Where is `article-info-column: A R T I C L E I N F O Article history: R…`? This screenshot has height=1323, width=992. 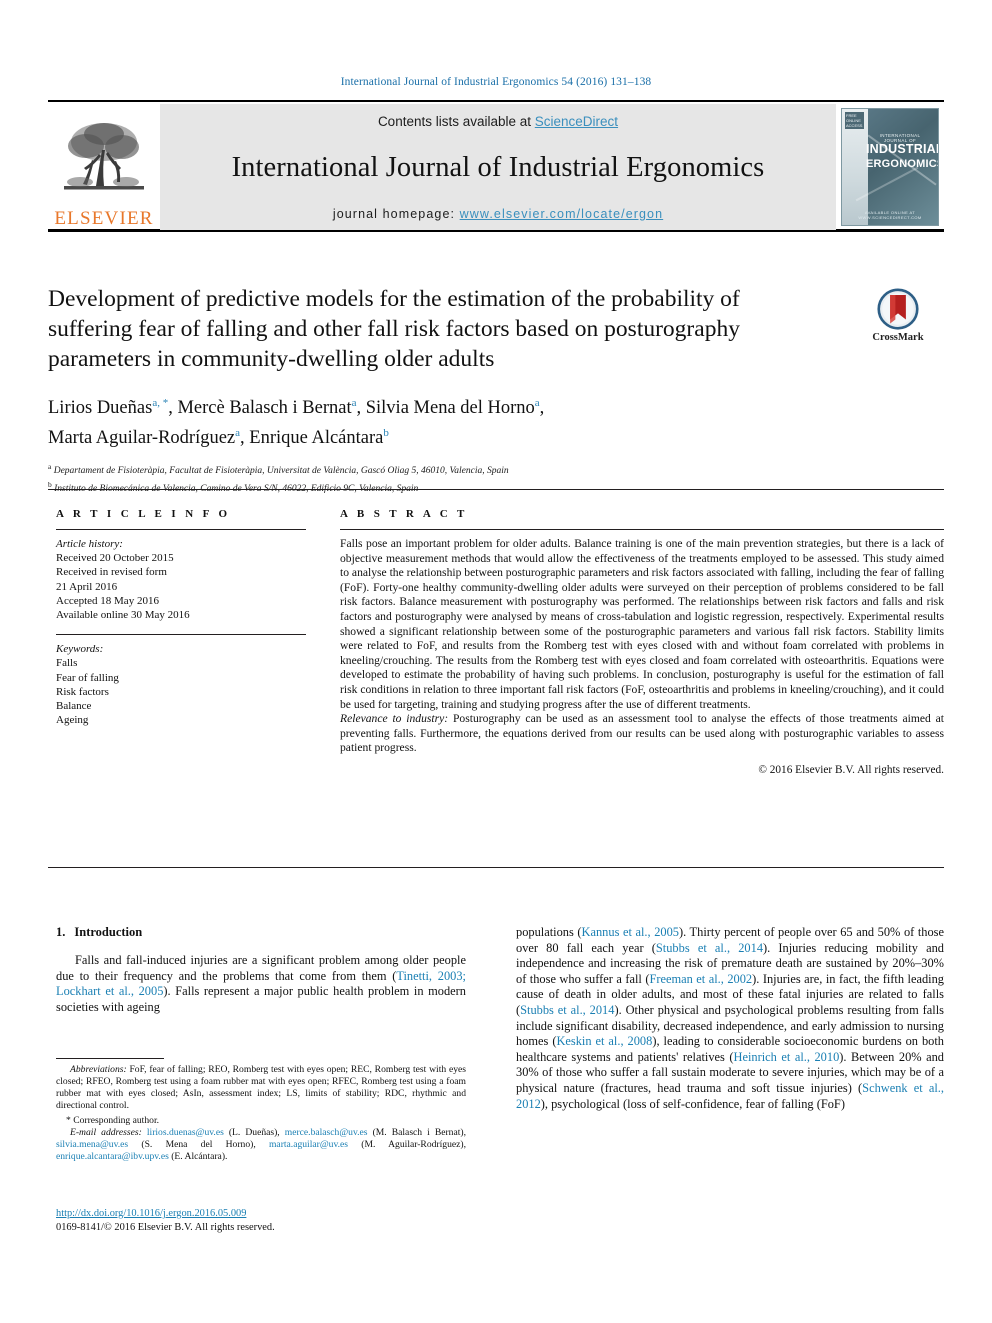
article-info-column: A R T I C L E I N F O Article history: R… is located at coordinates (181, 617).